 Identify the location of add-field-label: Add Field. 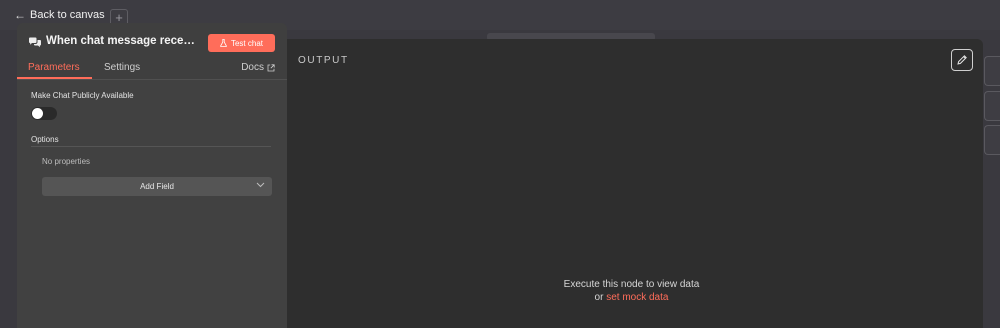
(157, 186).